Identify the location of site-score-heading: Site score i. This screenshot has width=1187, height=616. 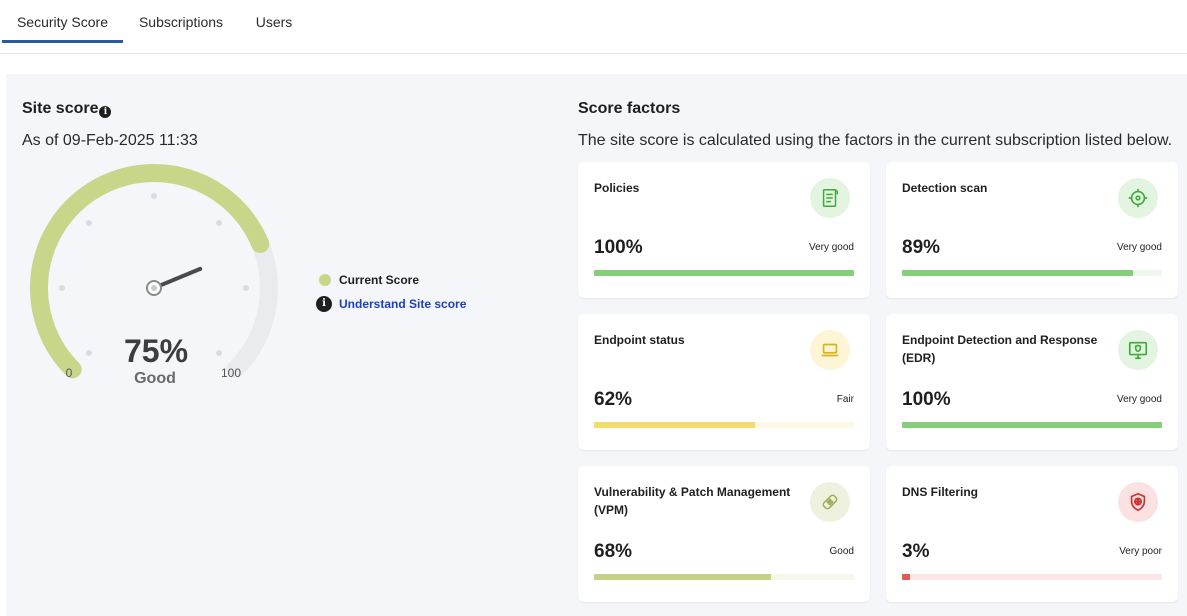
(67, 109).